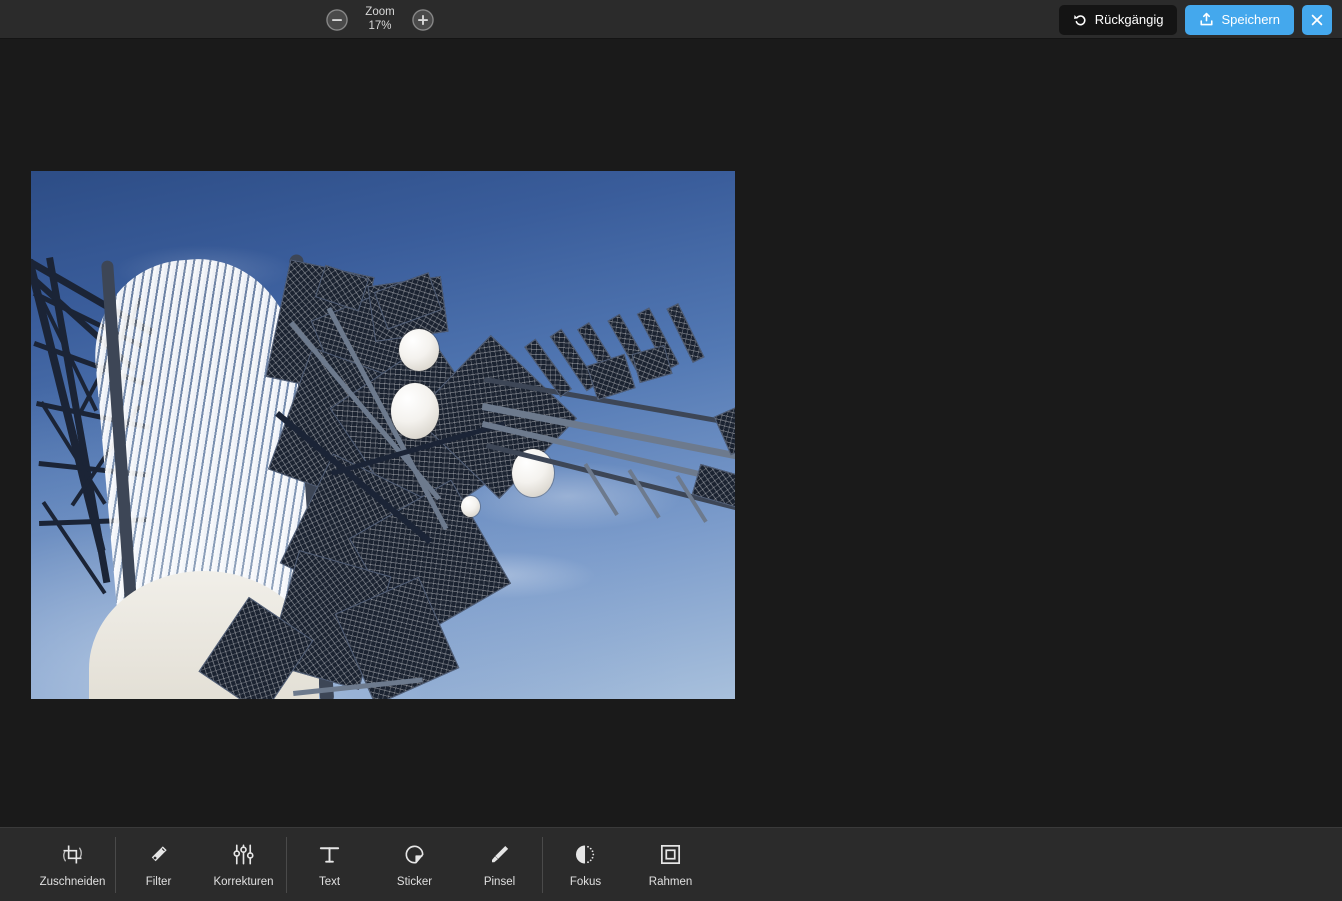  What do you see at coordinates (1206, 19) in the screenshot?
I see `upload-icon` at bounding box center [1206, 19].